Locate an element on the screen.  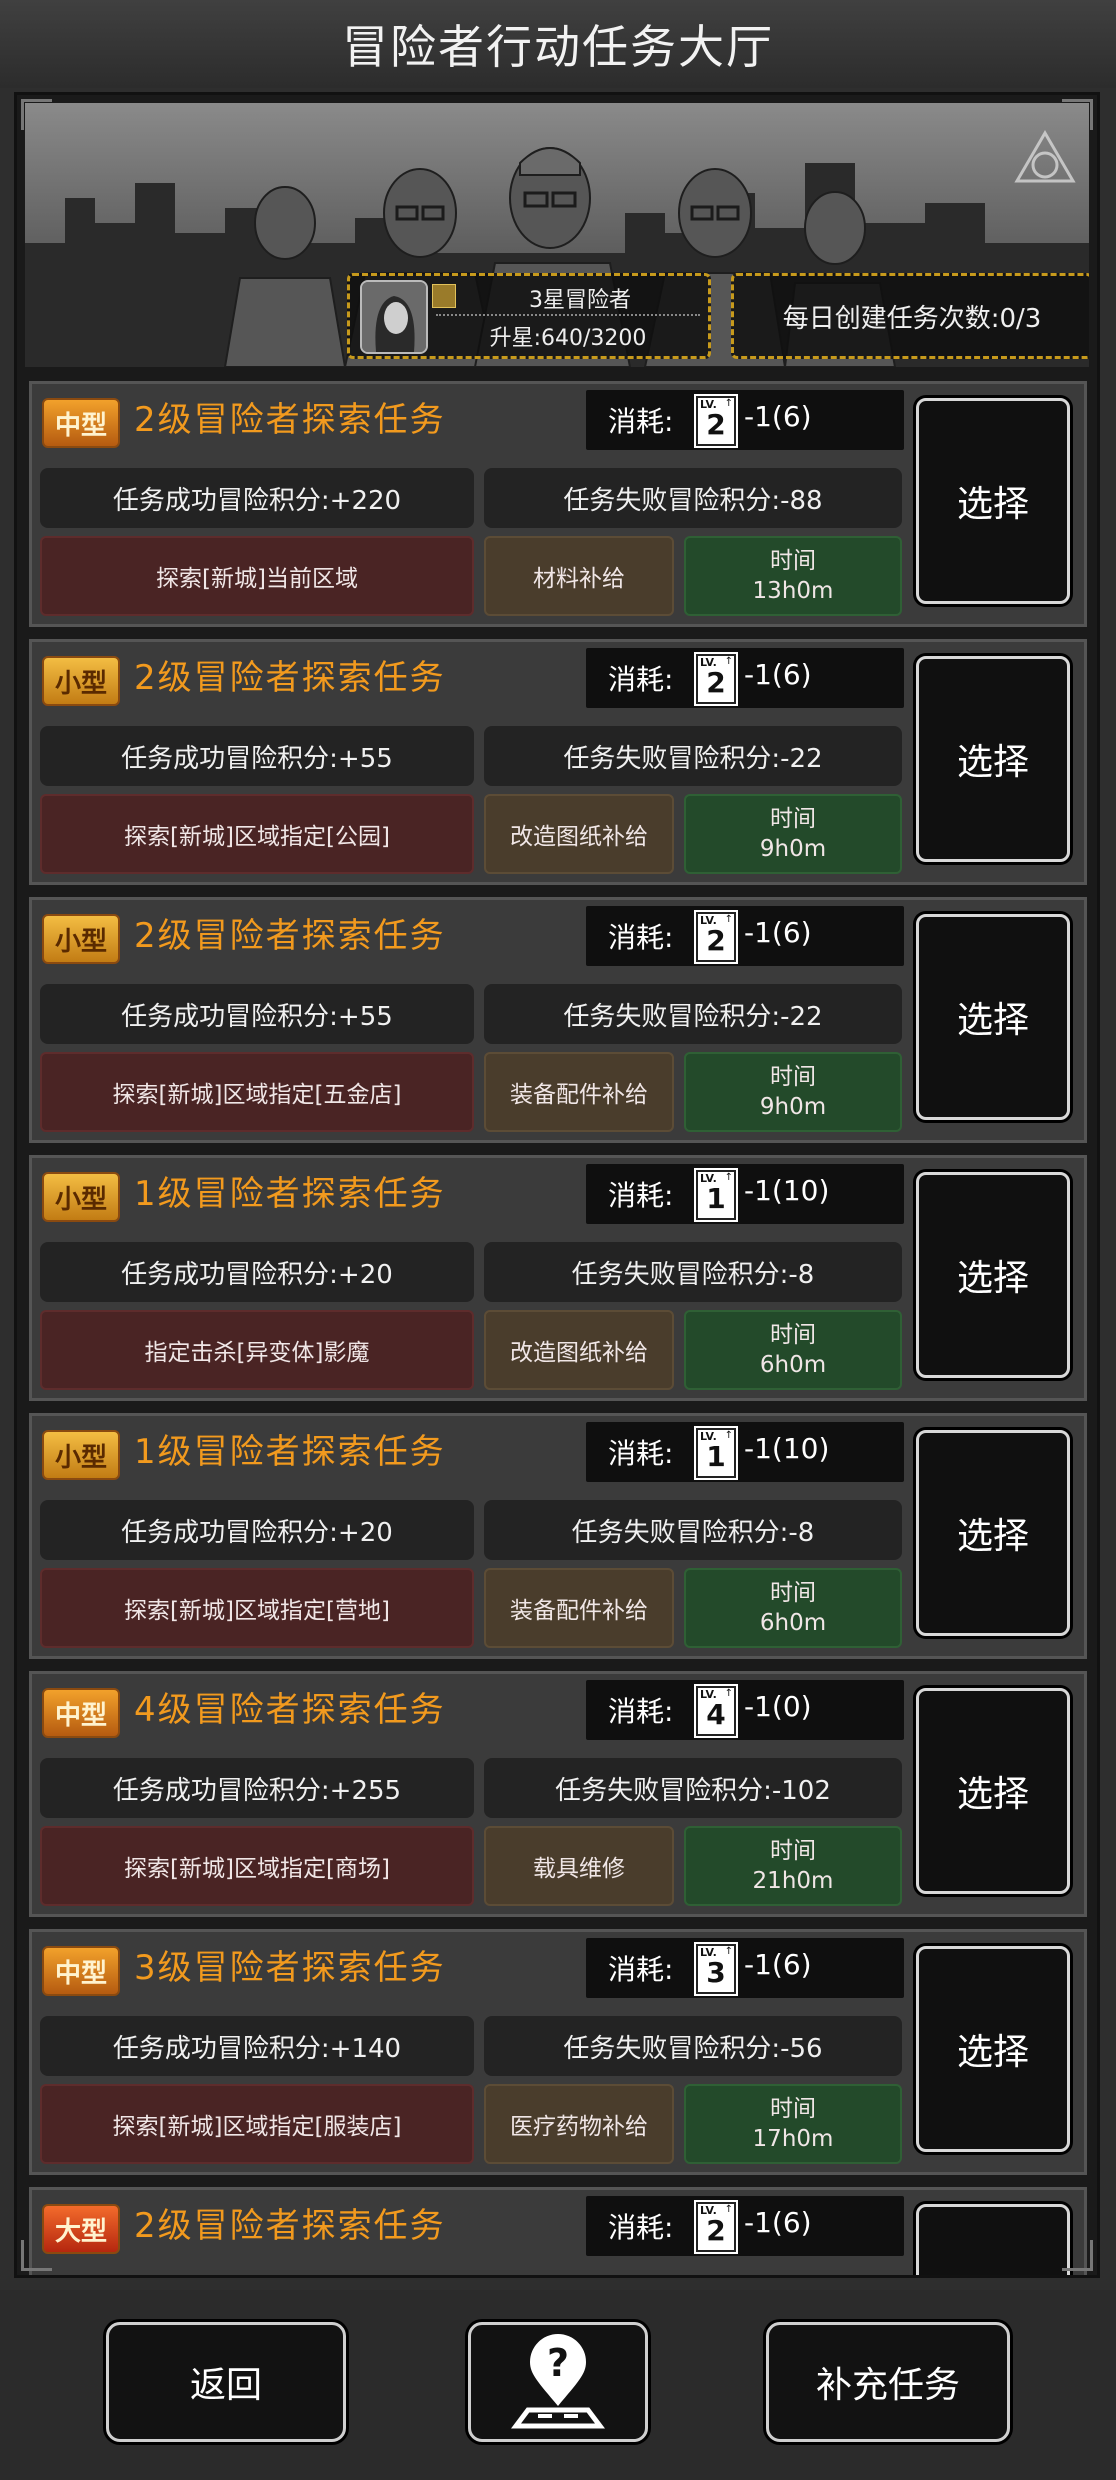
fail-points: 任务失败冒险积分:-56 is located at coordinates (693, 2046).